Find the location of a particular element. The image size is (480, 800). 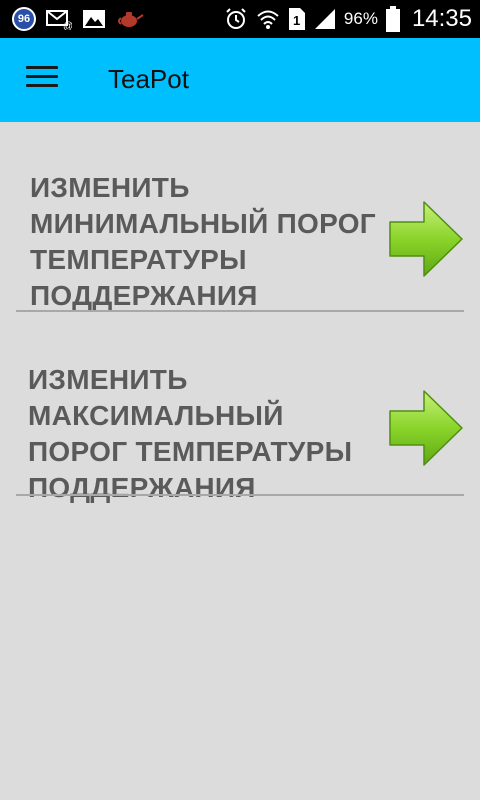

battery-icon is located at coordinates (392, 19).